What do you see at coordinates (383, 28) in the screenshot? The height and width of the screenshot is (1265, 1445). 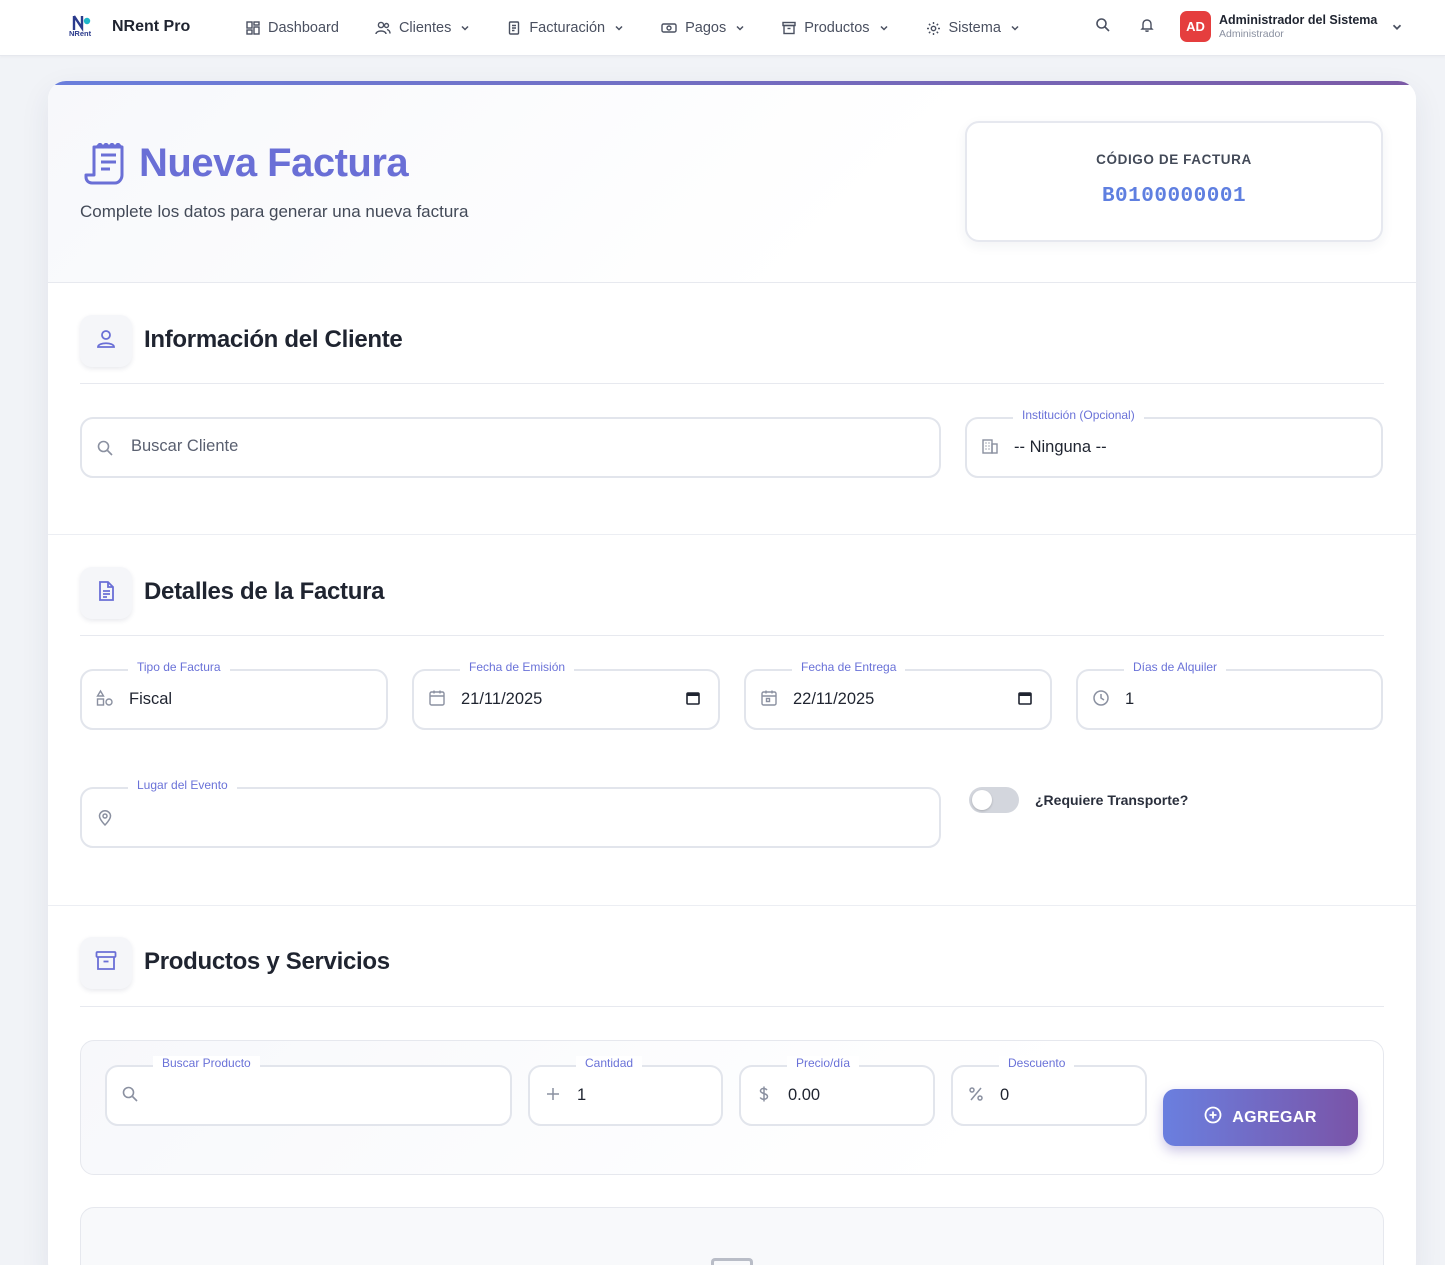 I see `users-icon` at bounding box center [383, 28].